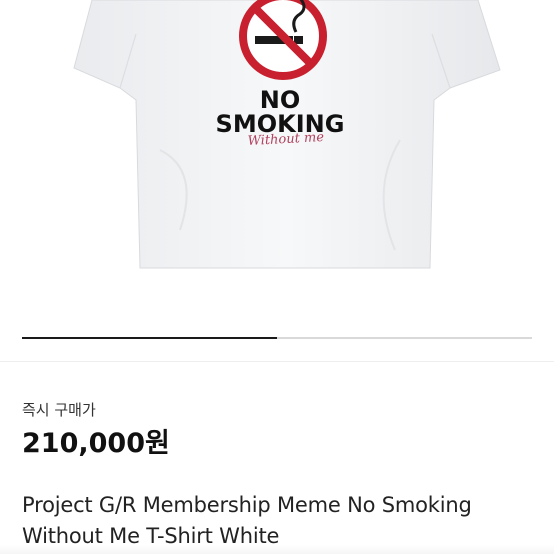 The image size is (554, 554). I want to click on price: 210,000원, so click(96, 443).